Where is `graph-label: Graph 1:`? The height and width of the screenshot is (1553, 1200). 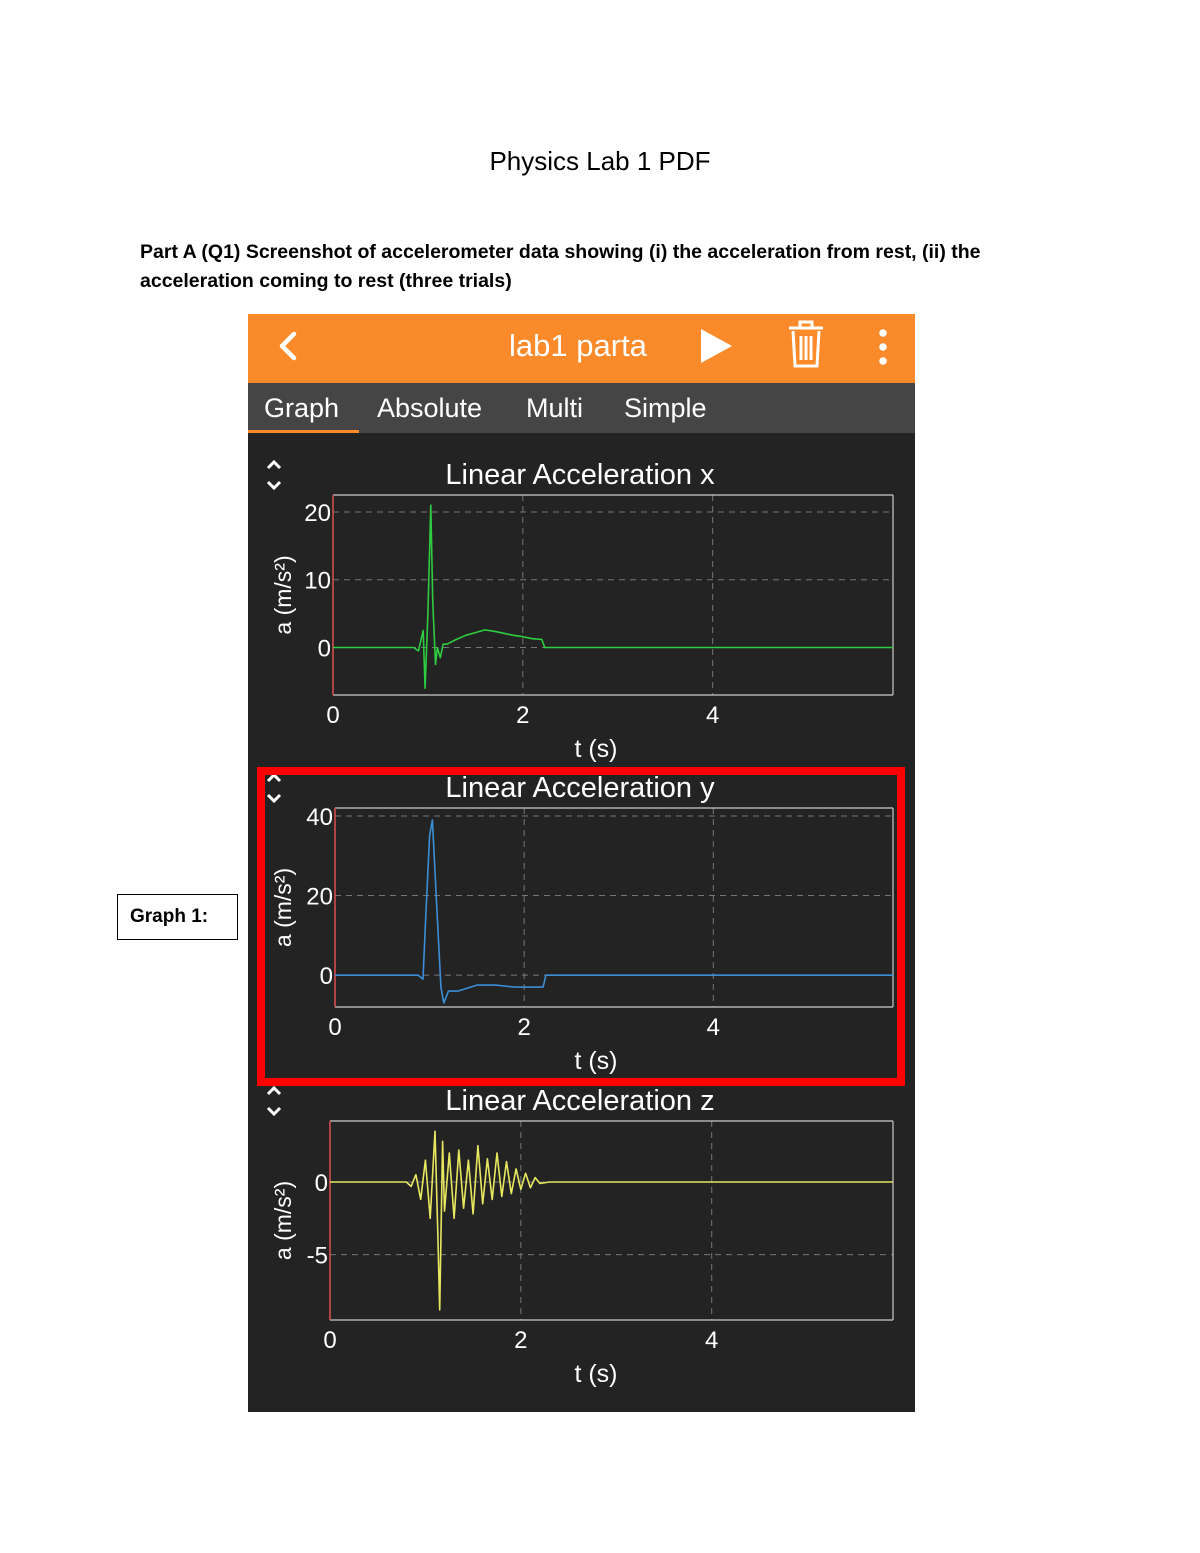
graph-label: Graph 1: is located at coordinates (177, 917).